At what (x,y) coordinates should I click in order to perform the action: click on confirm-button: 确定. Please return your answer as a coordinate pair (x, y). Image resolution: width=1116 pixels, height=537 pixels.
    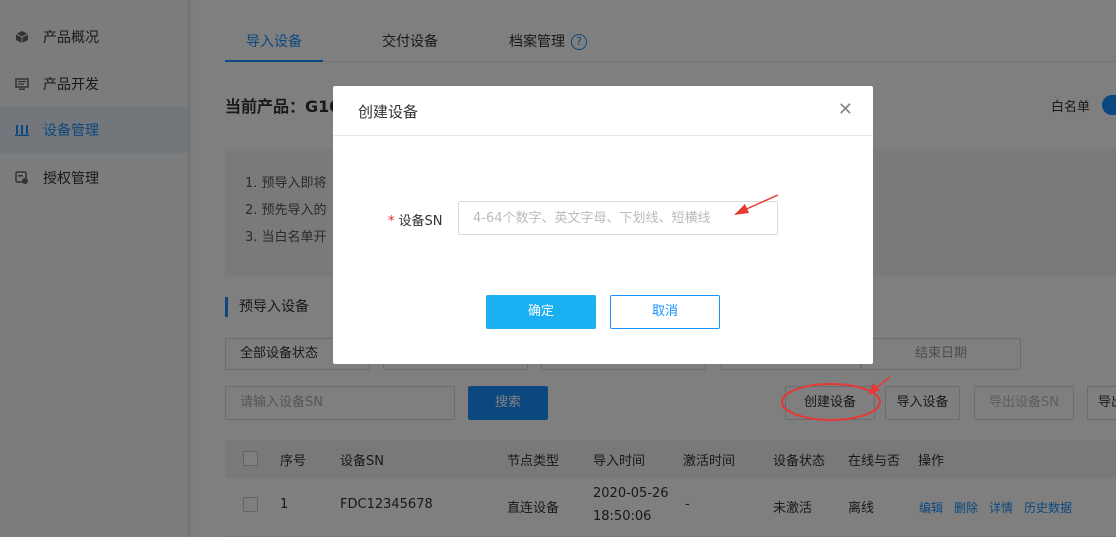
    Looking at the image, I should click on (541, 312).